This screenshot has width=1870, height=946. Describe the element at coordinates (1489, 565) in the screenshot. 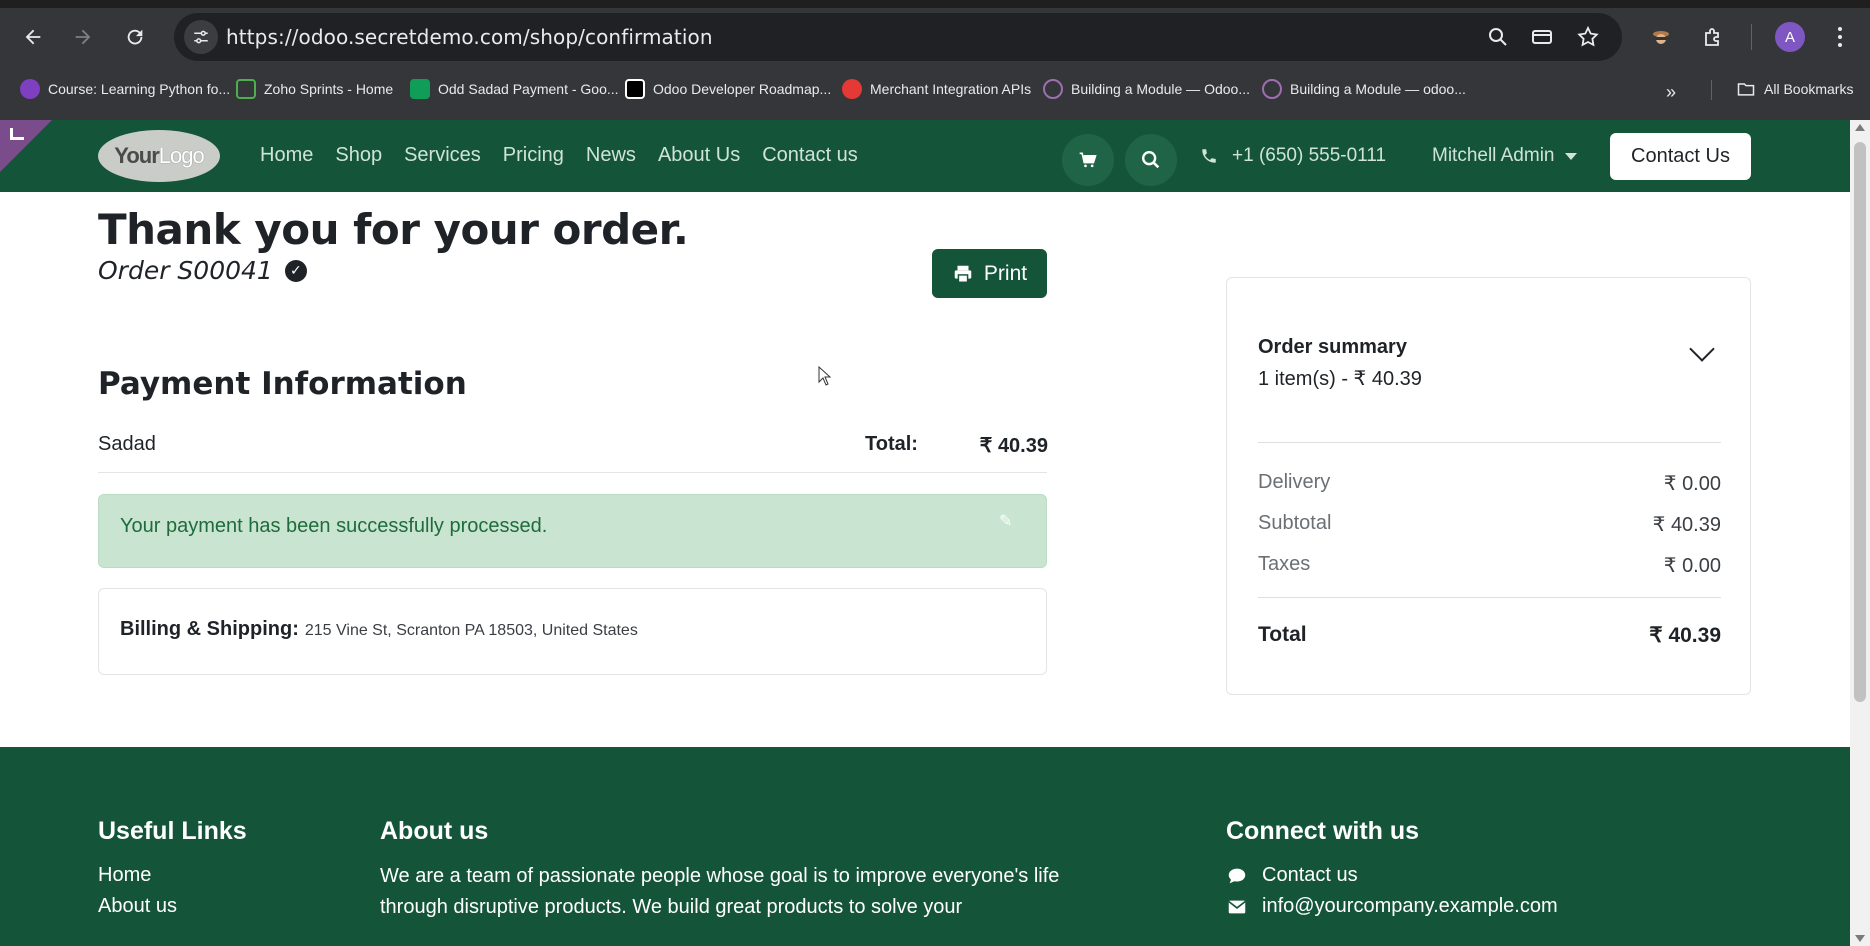

I see `summary-row-taxes: Taxes ₹ 0.00` at that location.